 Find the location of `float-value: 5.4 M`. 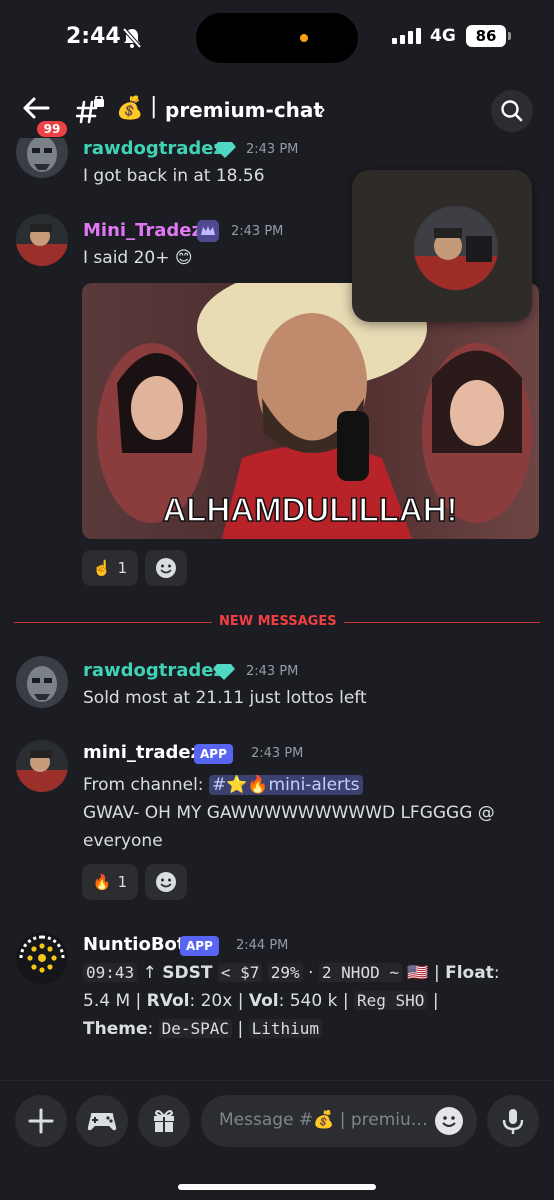

float-value: 5.4 M is located at coordinates (107, 1001).